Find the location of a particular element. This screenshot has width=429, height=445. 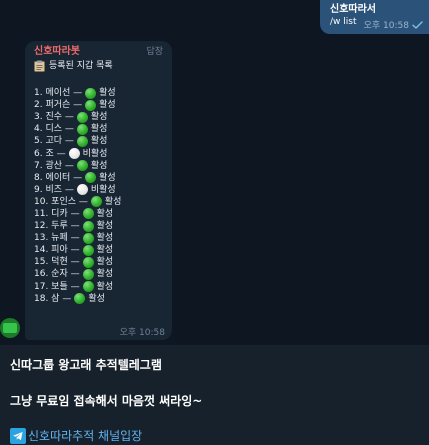

channel-join-label: 신호따라추적 채널입장 is located at coordinates (85, 436).